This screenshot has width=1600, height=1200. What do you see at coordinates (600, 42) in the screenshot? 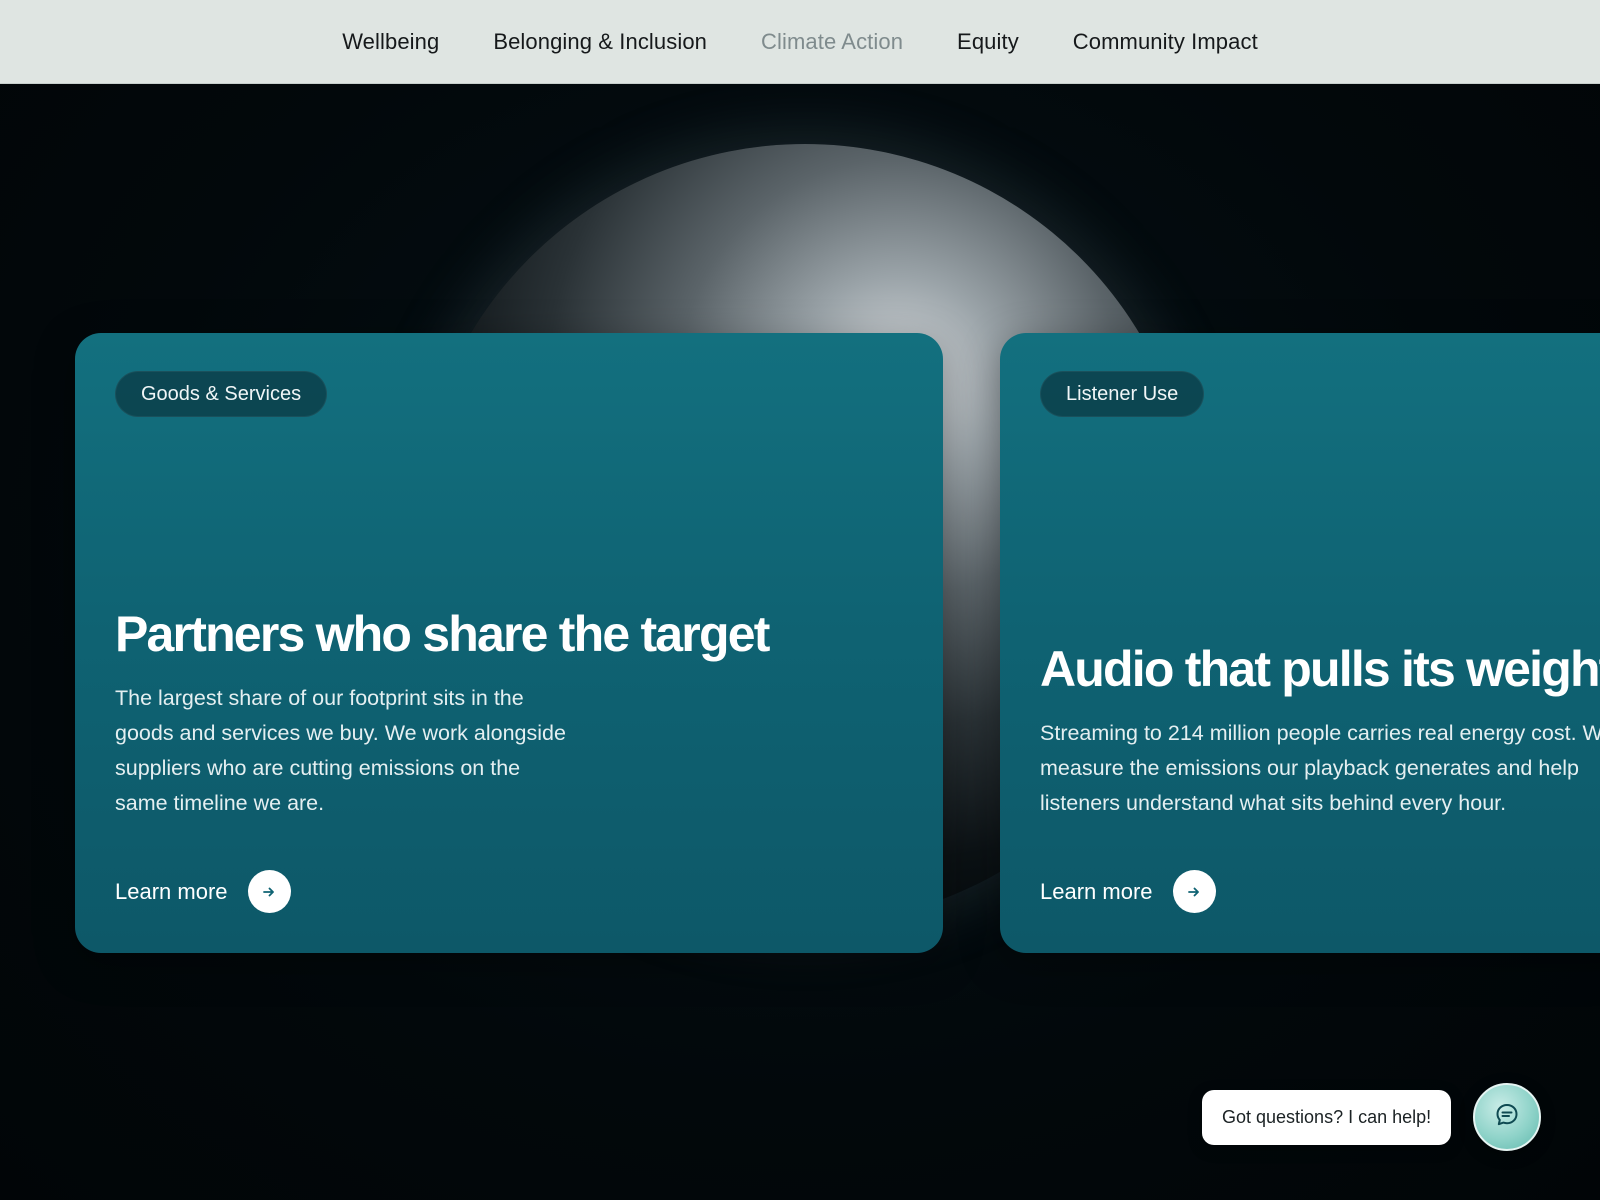
I see `nav-item-belonging-inclusion: Belonging & Inclusion` at bounding box center [600, 42].